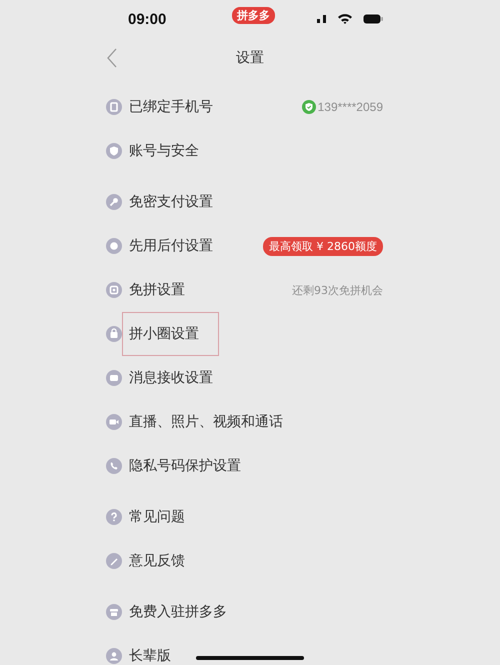 The height and width of the screenshot is (665, 500). I want to click on item-label: 免密支付设置, so click(171, 202).